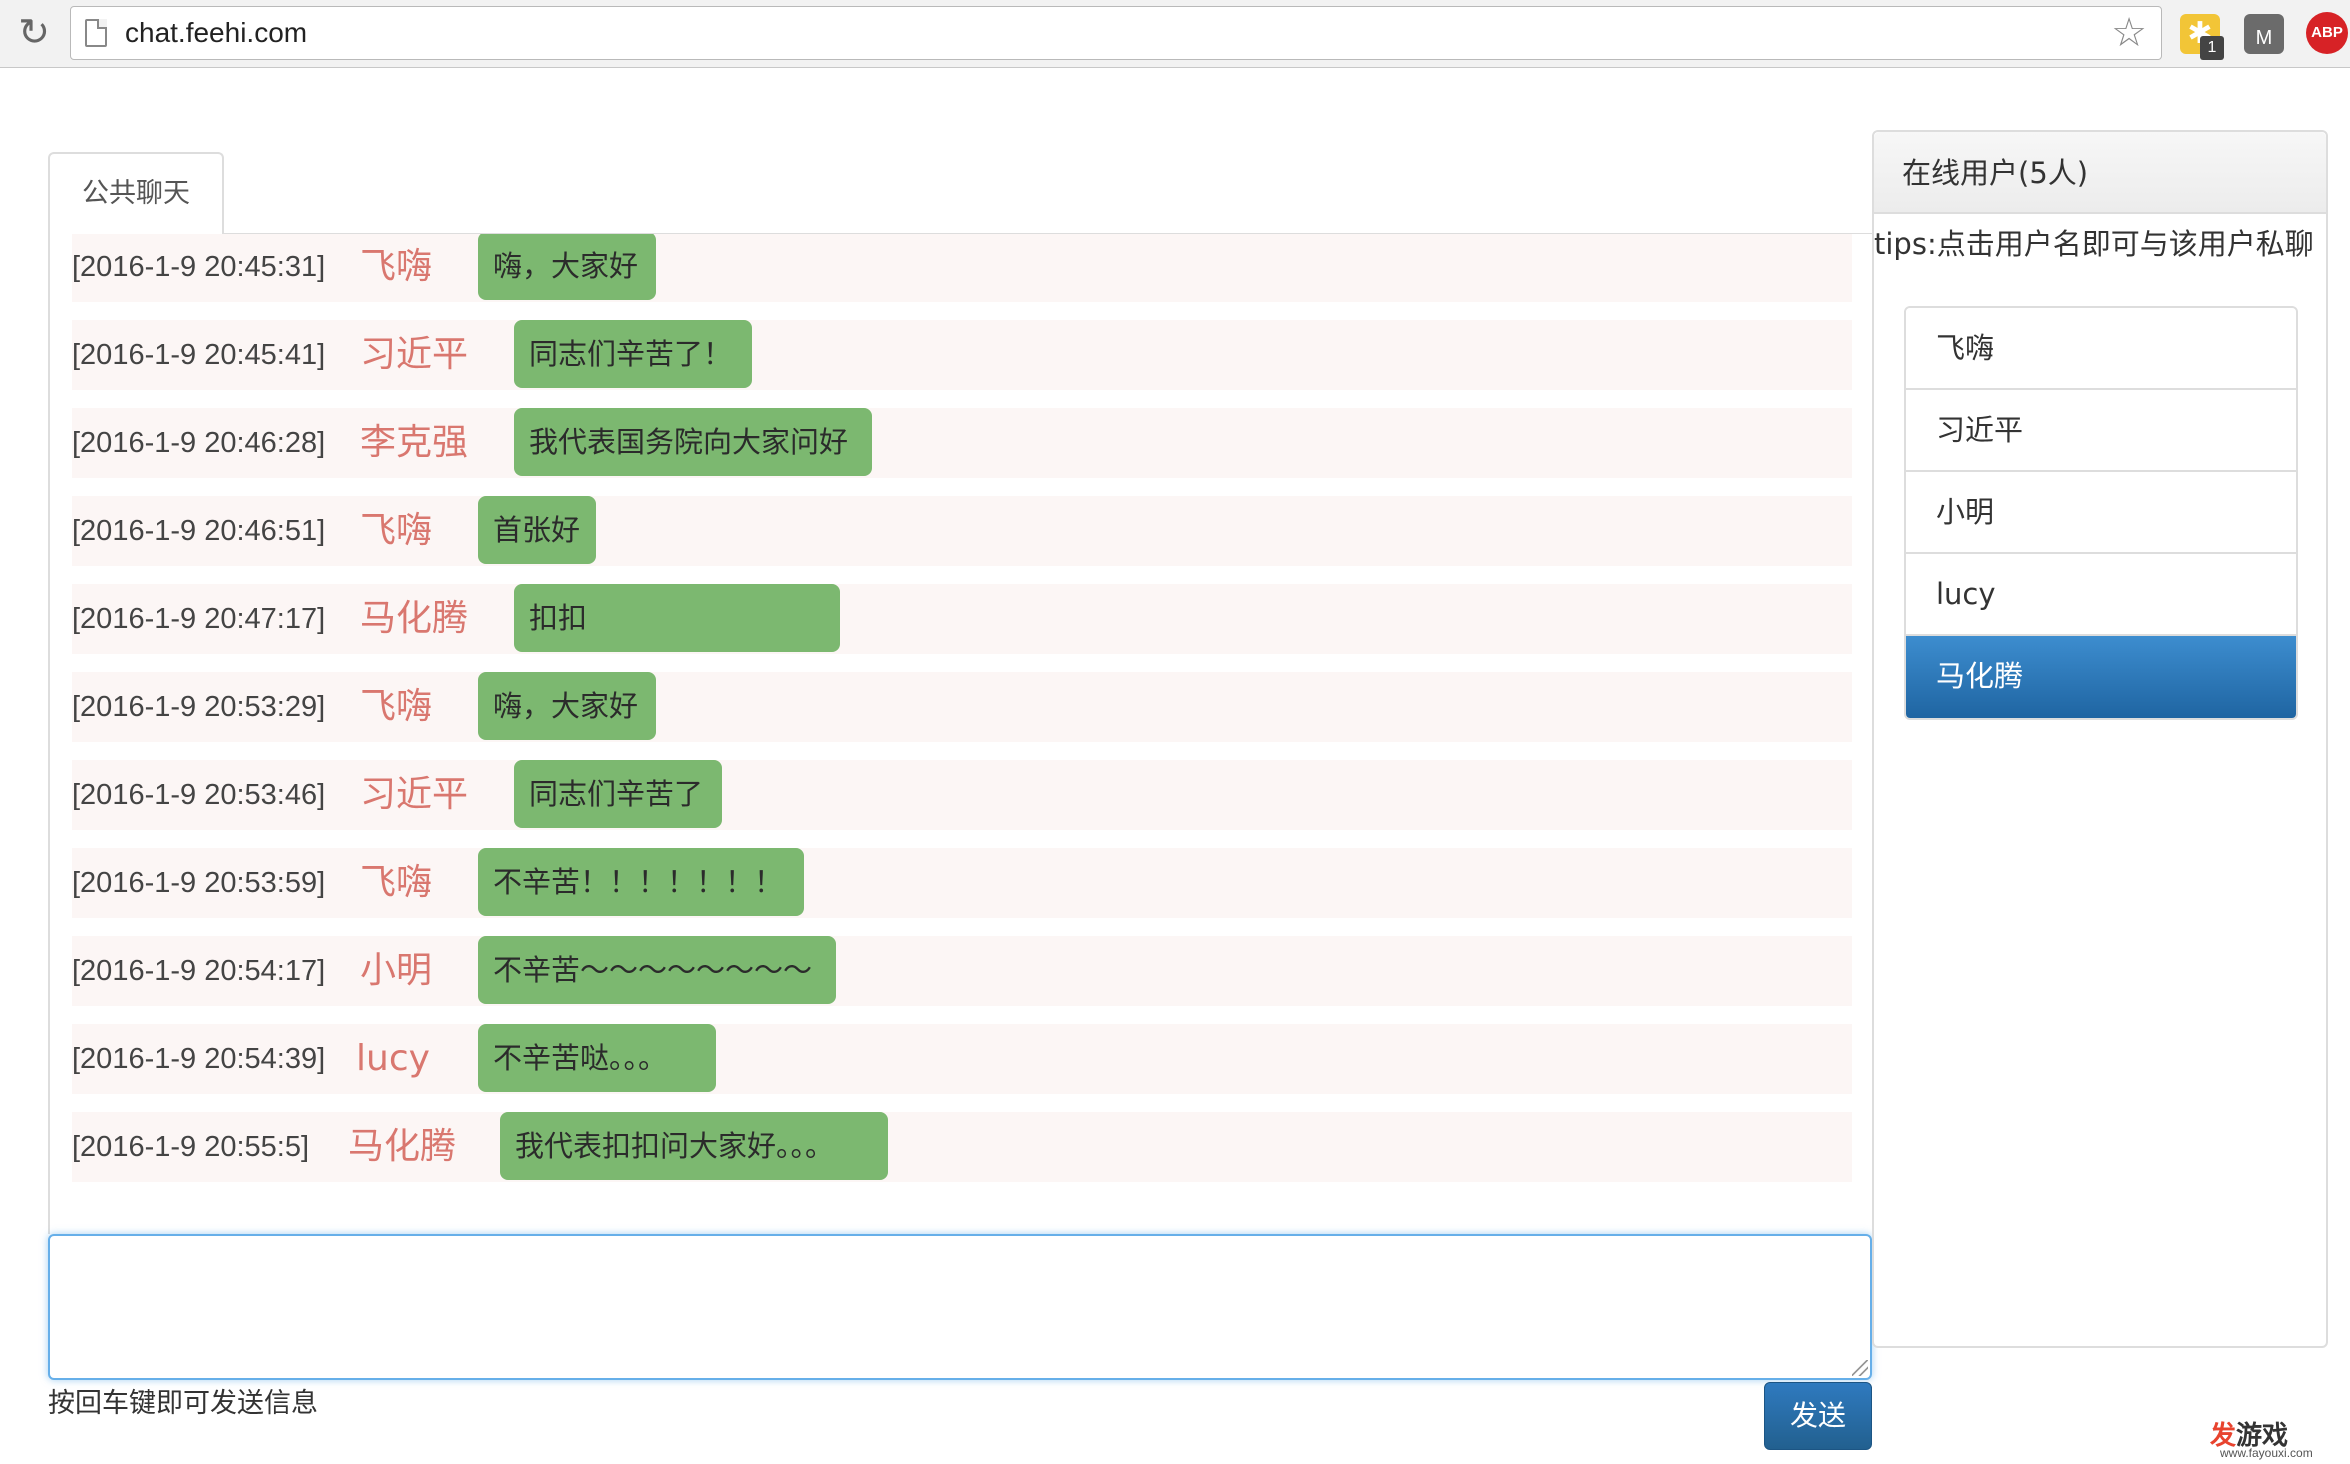 This screenshot has width=2350, height=1464. I want to click on message-time: [2016-1-9 20:47:17], so click(199, 619).